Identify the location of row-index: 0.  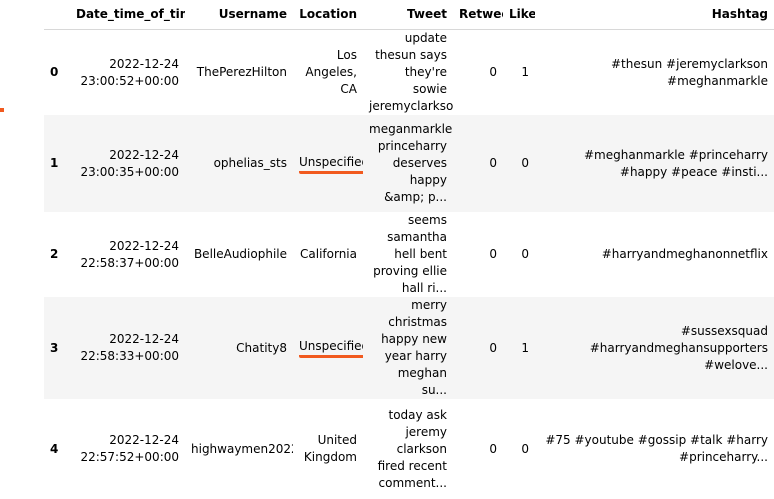
(54, 72).